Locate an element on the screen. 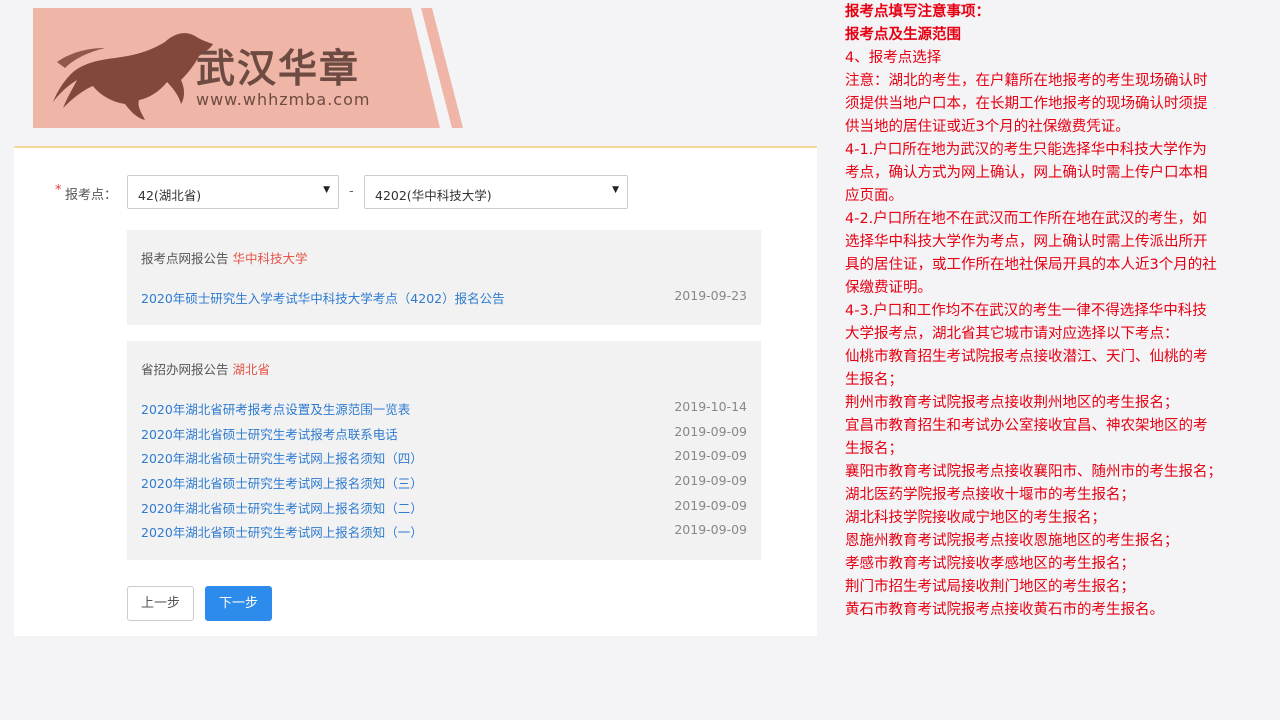 The height and width of the screenshot is (720, 1280). logo-banner: 武汉华章 www.whhzmba.com is located at coordinates (248, 68).